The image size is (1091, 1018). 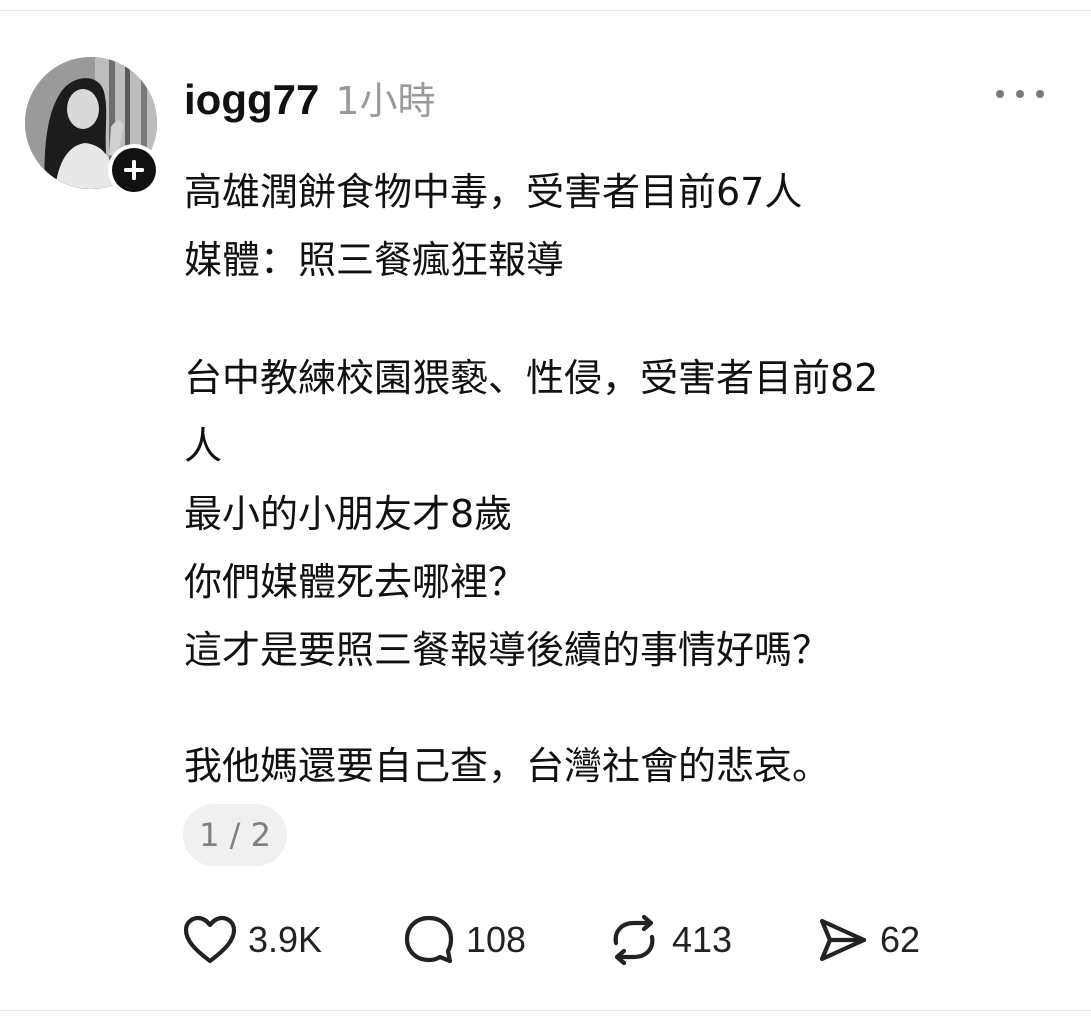 I want to click on follow-button, so click(x=134, y=170).